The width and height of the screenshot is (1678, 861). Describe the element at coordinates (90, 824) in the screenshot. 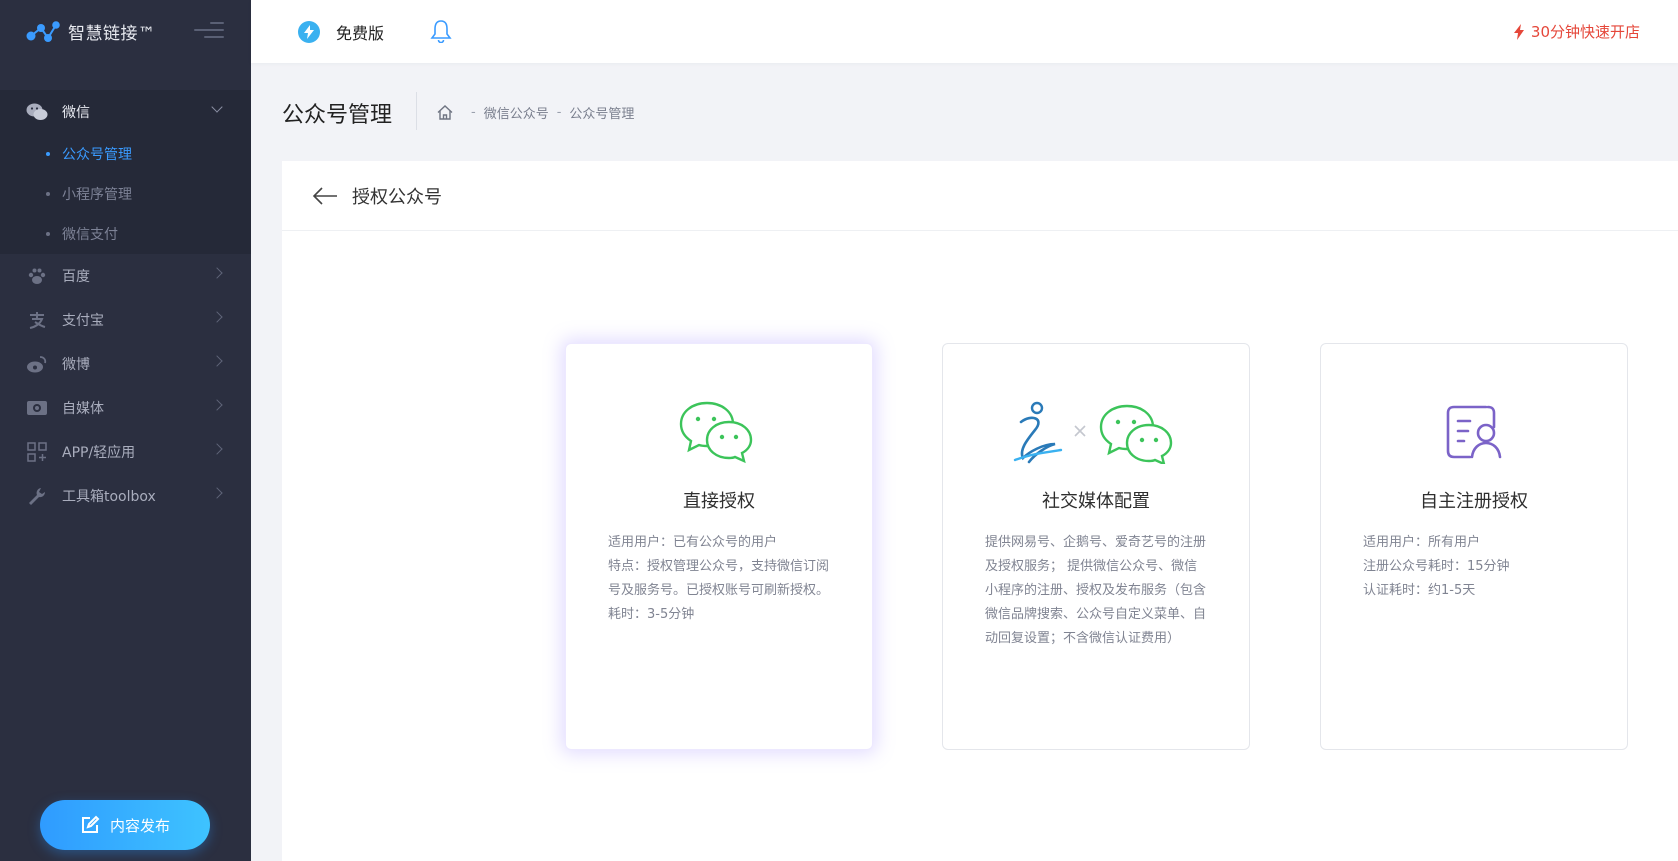

I see `edit-icon` at that location.